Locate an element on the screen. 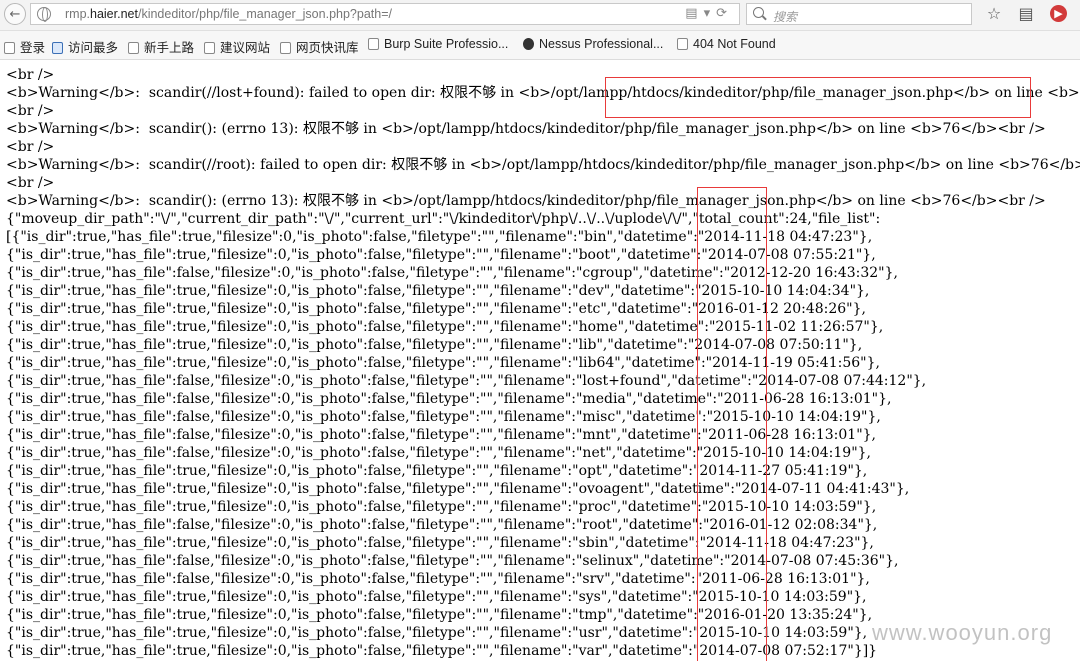 This screenshot has height=661, width=1080. bookmark-item: 建议网站 is located at coordinates (237, 46).